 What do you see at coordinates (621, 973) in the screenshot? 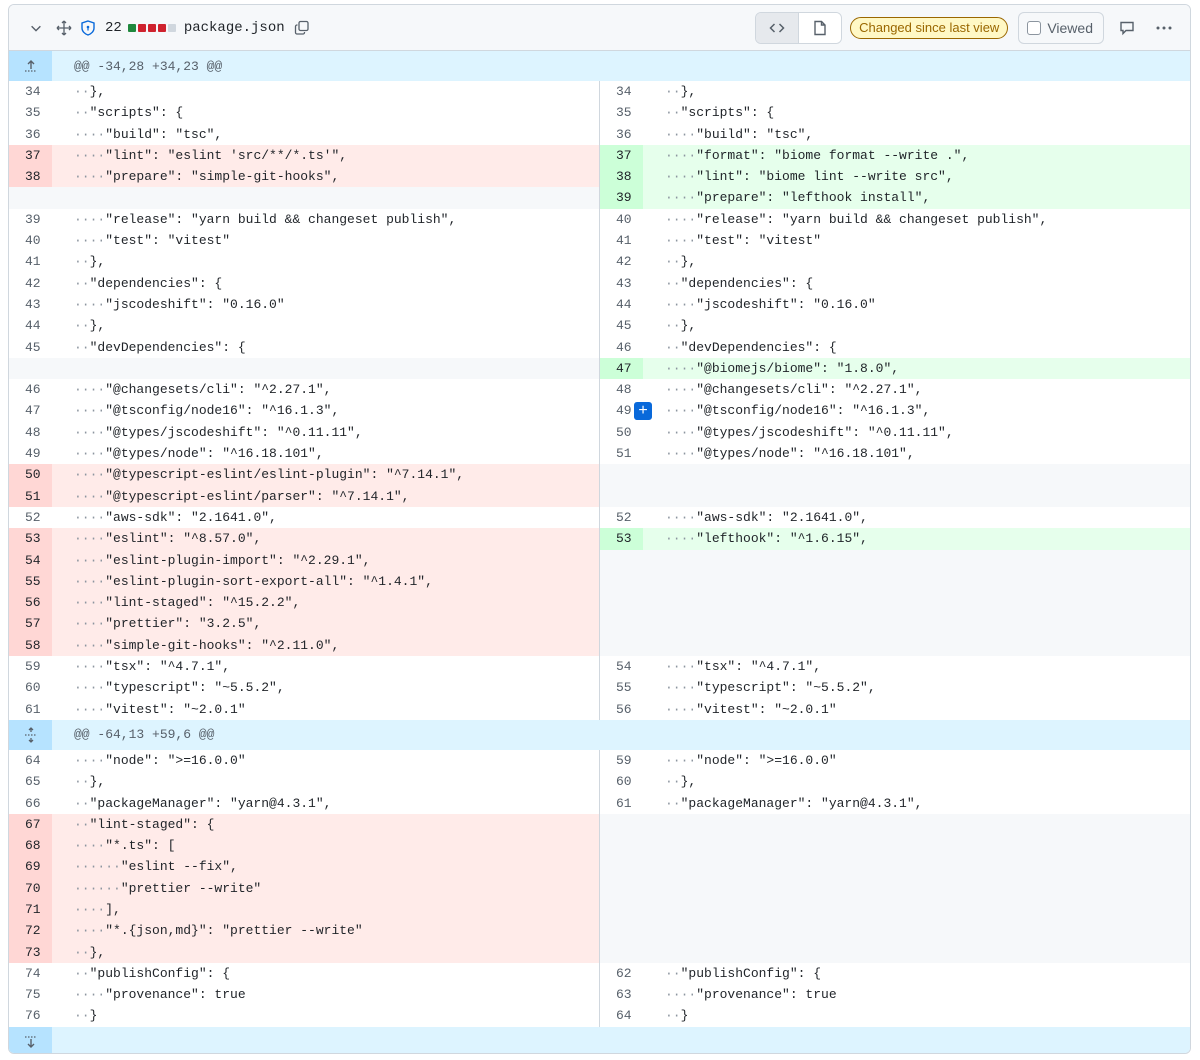
I see `line-number: 62` at bounding box center [621, 973].